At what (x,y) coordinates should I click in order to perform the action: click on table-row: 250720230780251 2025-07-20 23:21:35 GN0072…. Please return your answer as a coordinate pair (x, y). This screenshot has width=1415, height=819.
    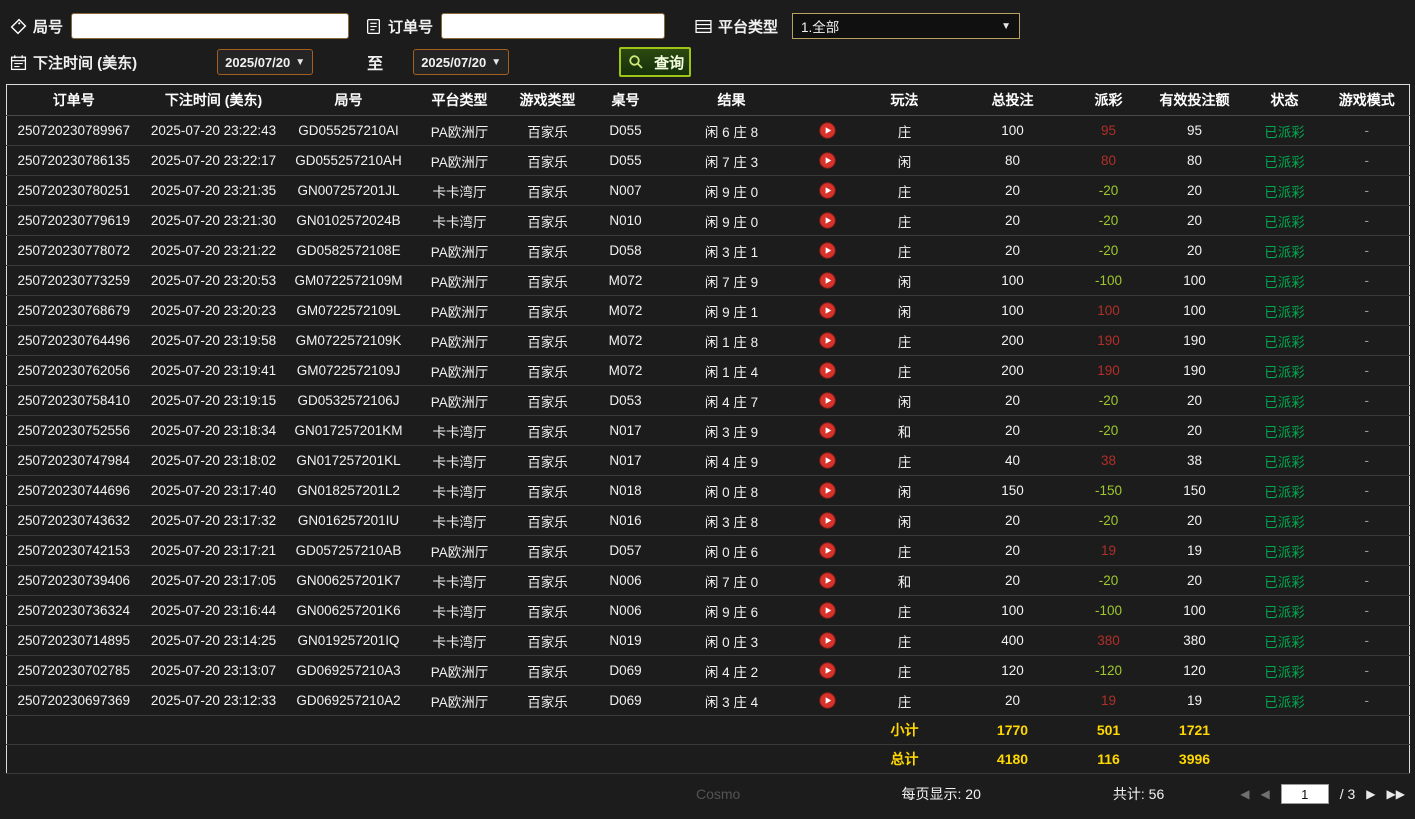
    Looking at the image, I should click on (708, 190).